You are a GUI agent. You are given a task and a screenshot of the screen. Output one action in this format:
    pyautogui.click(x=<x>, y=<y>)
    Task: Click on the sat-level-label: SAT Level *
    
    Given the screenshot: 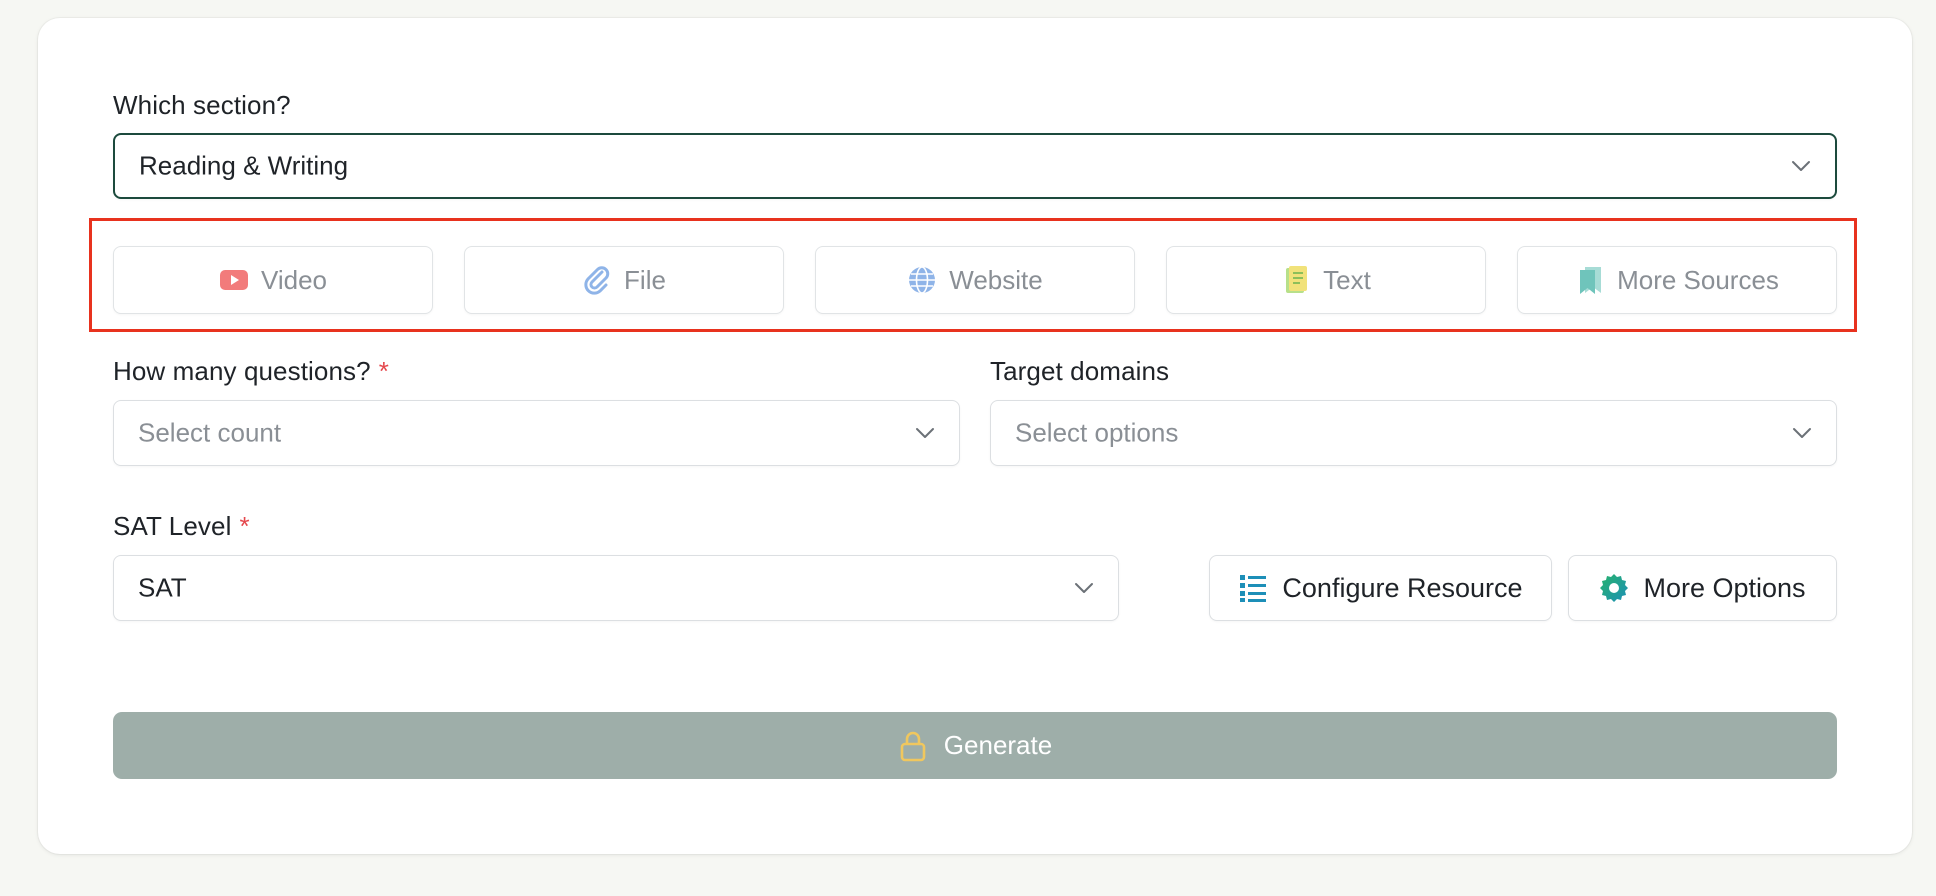 What is the action you would take?
    pyautogui.click(x=181, y=526)
    